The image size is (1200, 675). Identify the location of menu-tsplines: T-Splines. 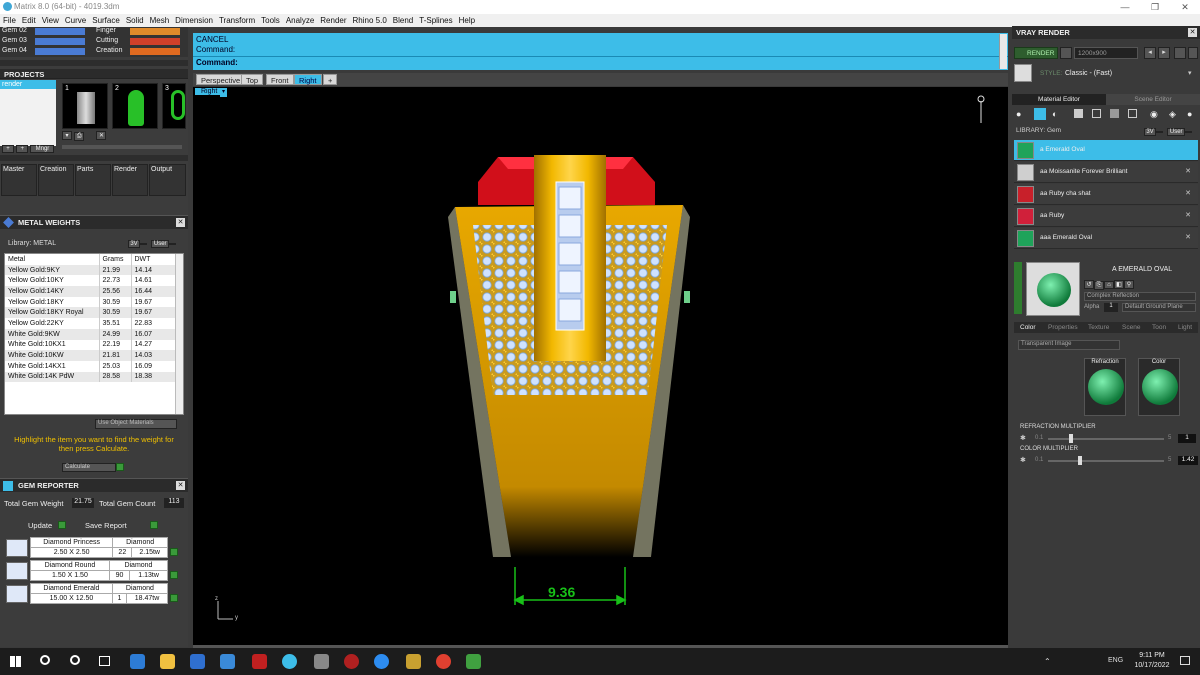
(435, 19).